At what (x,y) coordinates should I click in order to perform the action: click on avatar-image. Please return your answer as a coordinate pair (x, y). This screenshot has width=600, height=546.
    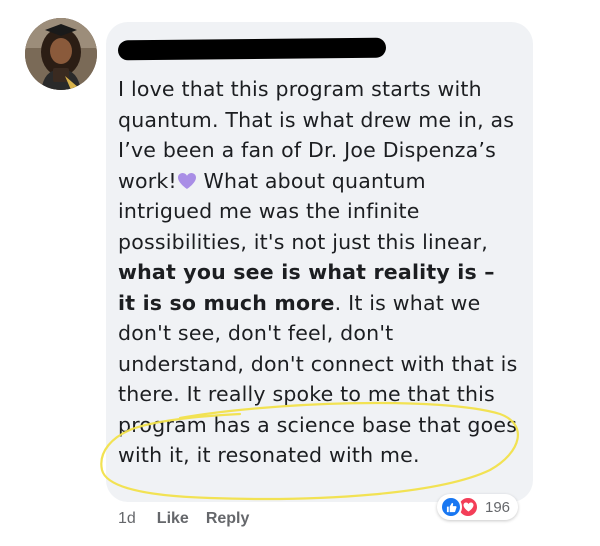
    Looking at the image, I should click on (61, 54).